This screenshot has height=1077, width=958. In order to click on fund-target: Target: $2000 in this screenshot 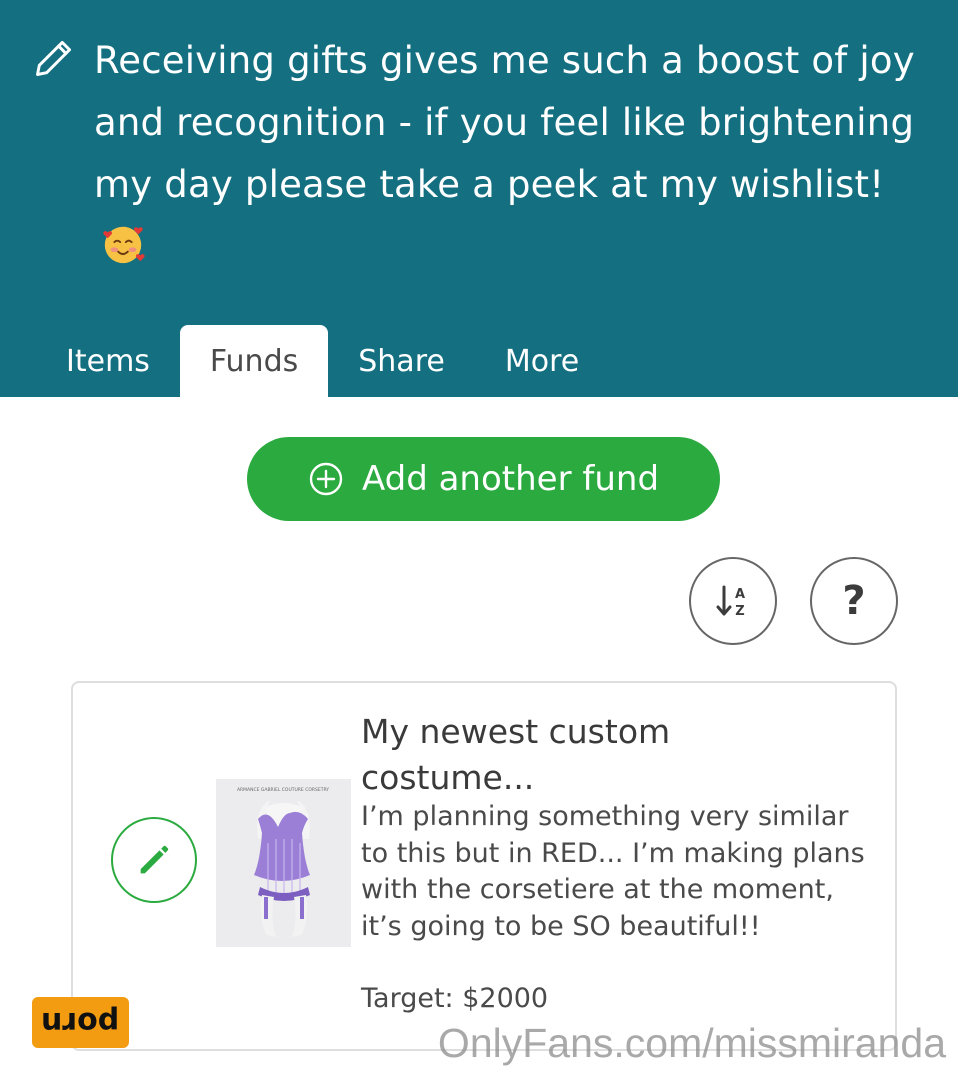, I will do `click(455, 998)`.